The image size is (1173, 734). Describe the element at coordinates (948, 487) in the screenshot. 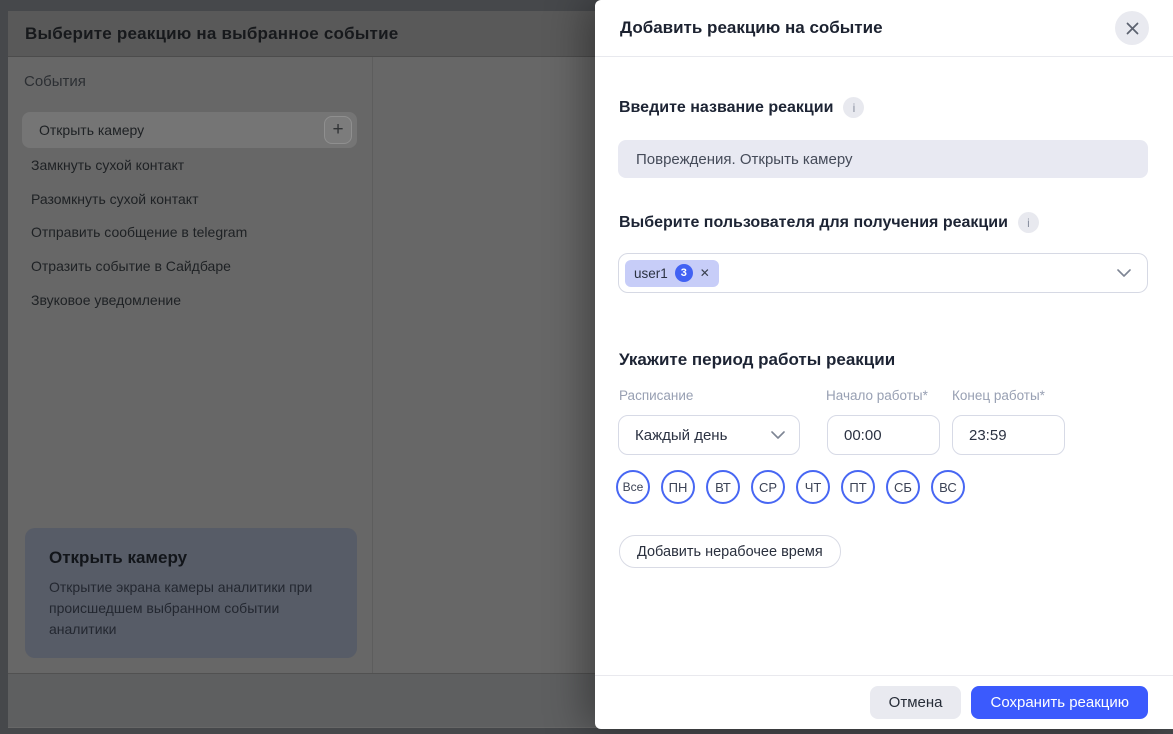

I see `day-chip-sun: ВС` at that location.